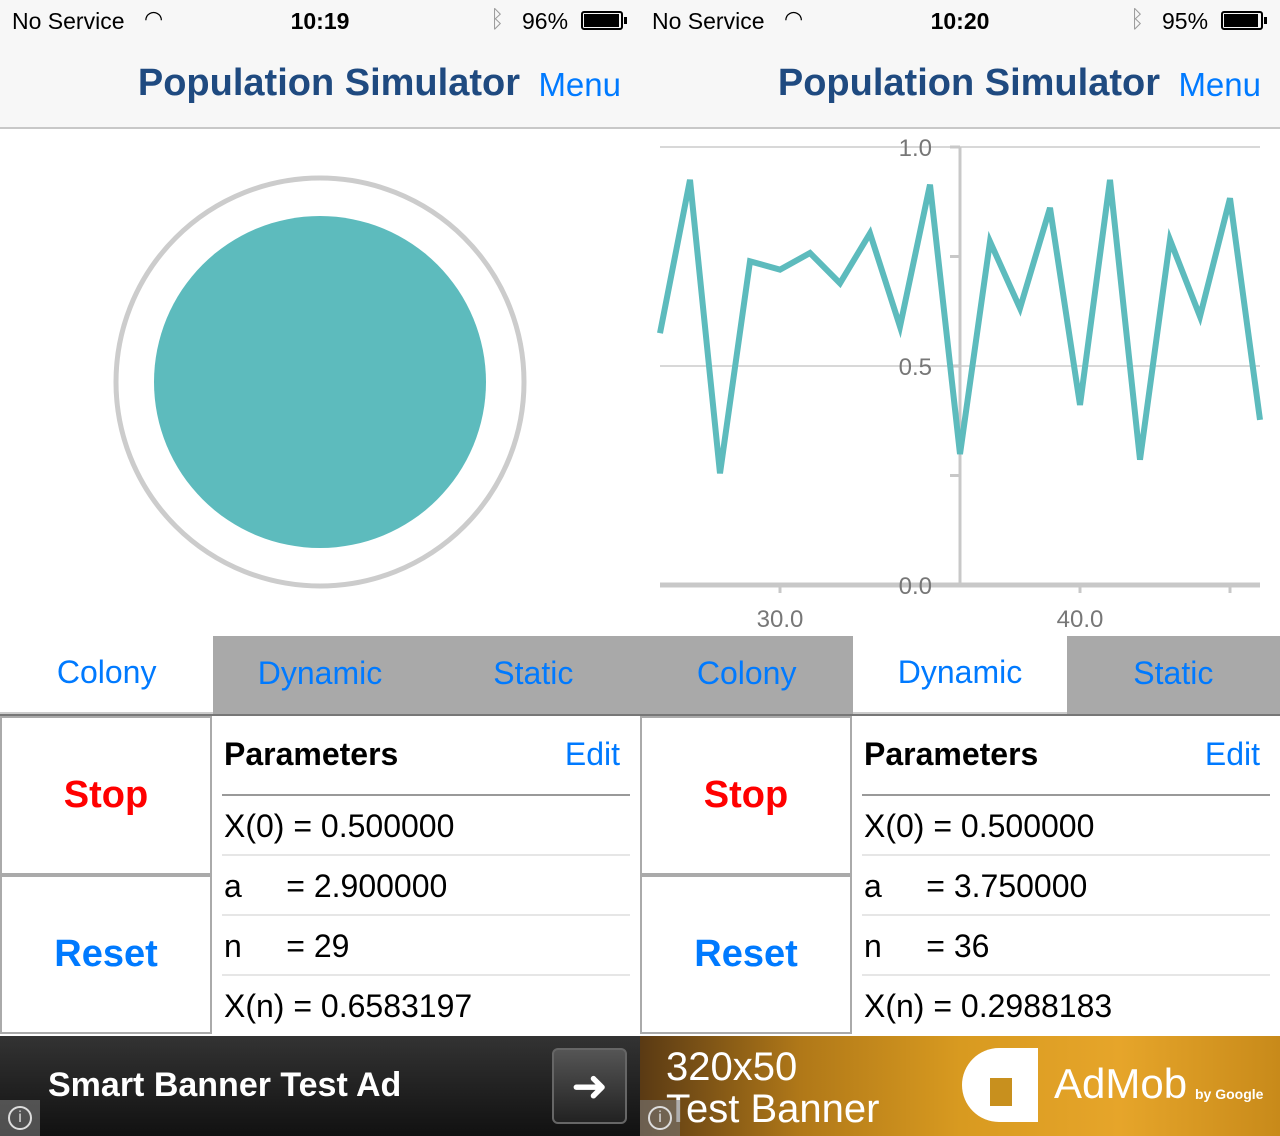 This screenshot has height=1136, width=1280. I want to click on parameter-row: n = 36, so click(1066, 946).